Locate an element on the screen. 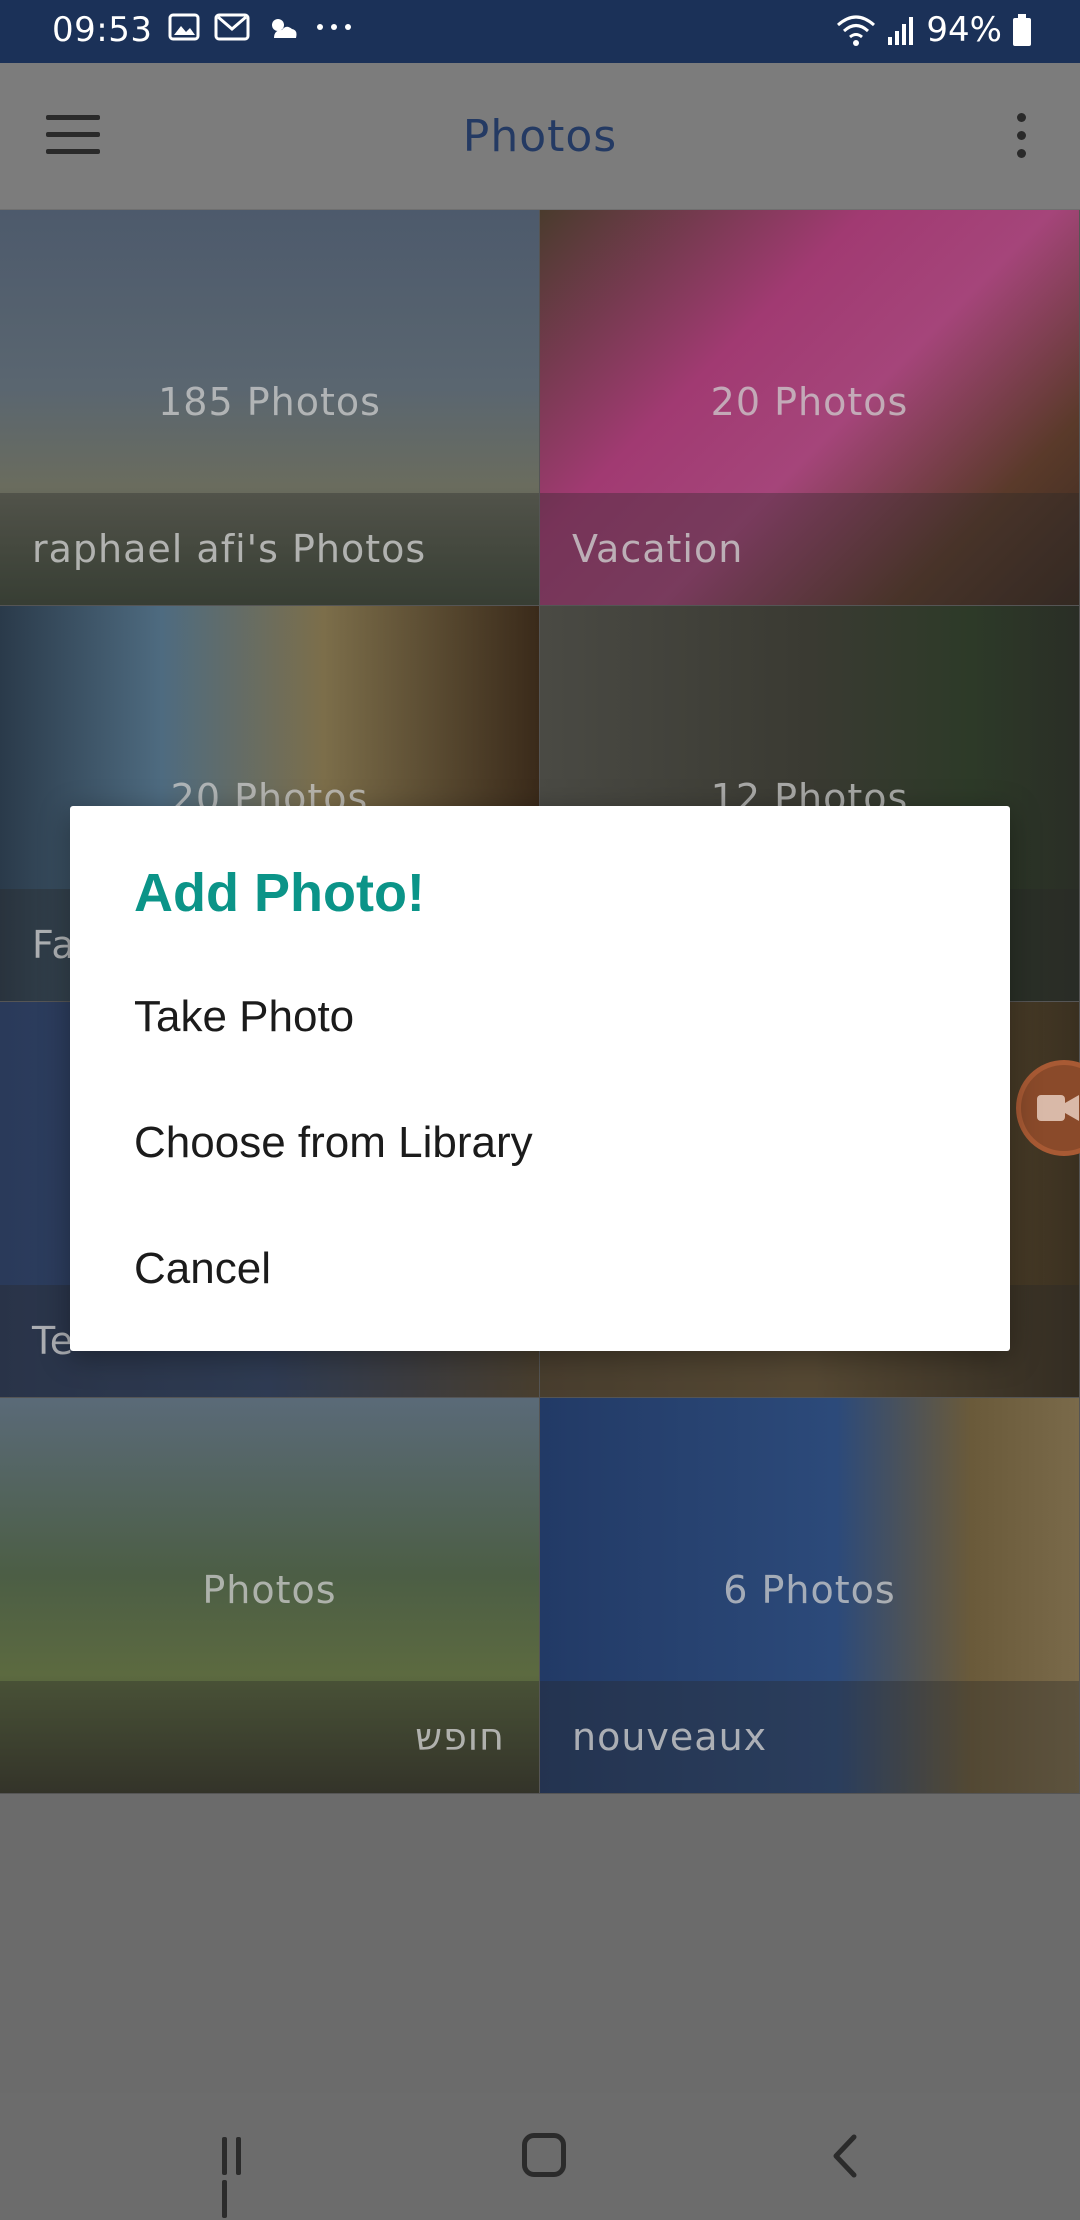  cancel-option: Cancel is located at coordinates (202, 1269).